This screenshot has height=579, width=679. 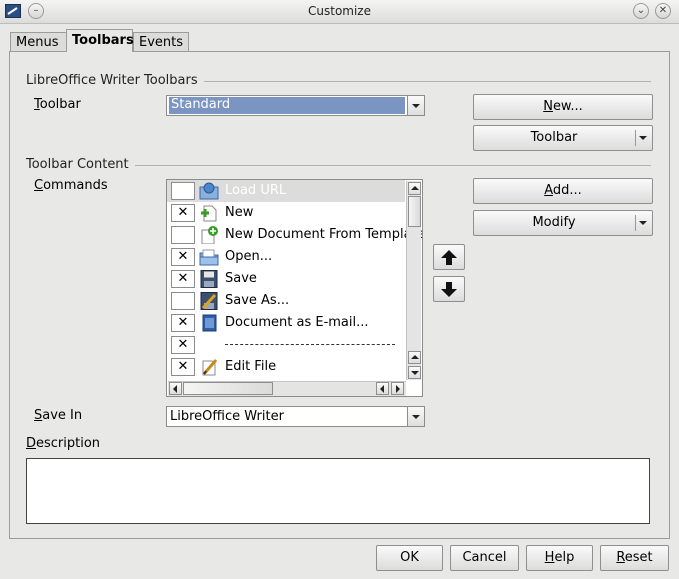 I want to click on commands-label: Commands, so click(x=71, y=185).